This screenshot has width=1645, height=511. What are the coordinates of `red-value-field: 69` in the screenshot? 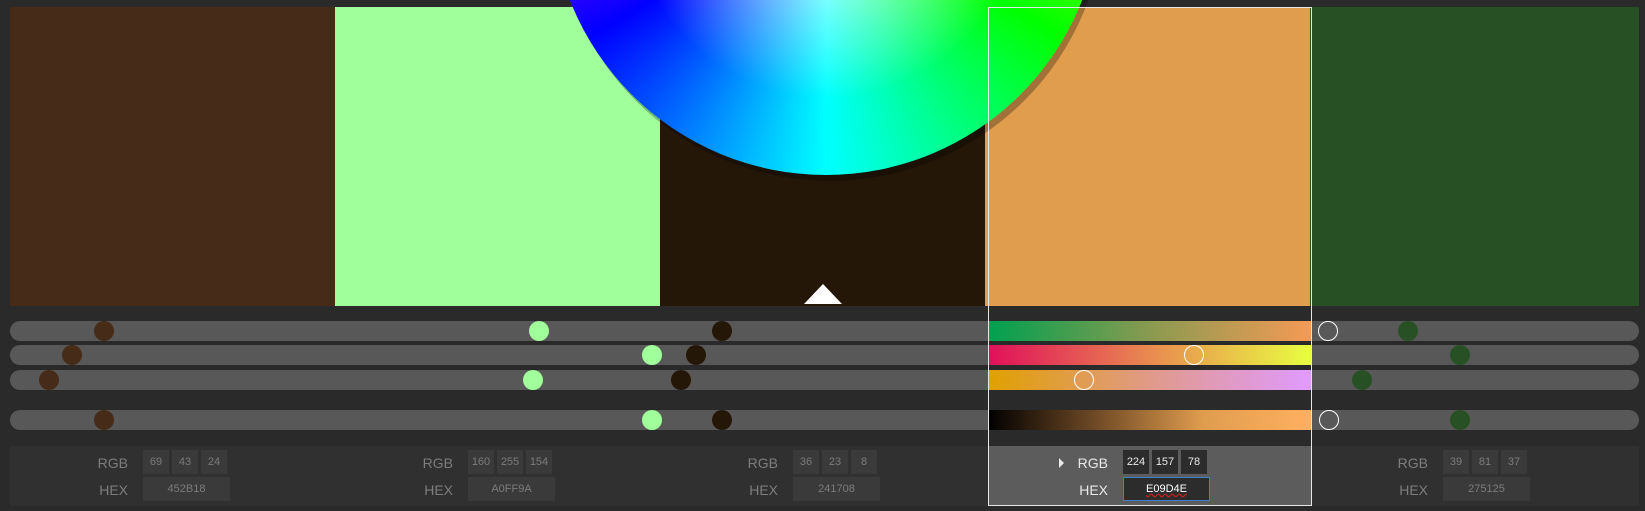 It's located at (156, 462).